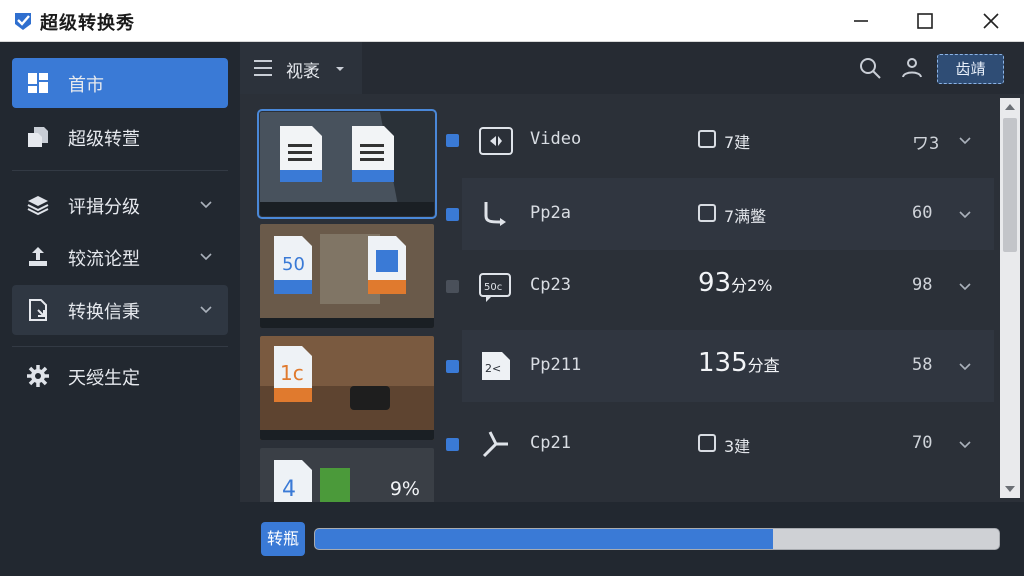 This screenshot has height=576, width=1024. I want to click on search-icon, so click(870, 68).